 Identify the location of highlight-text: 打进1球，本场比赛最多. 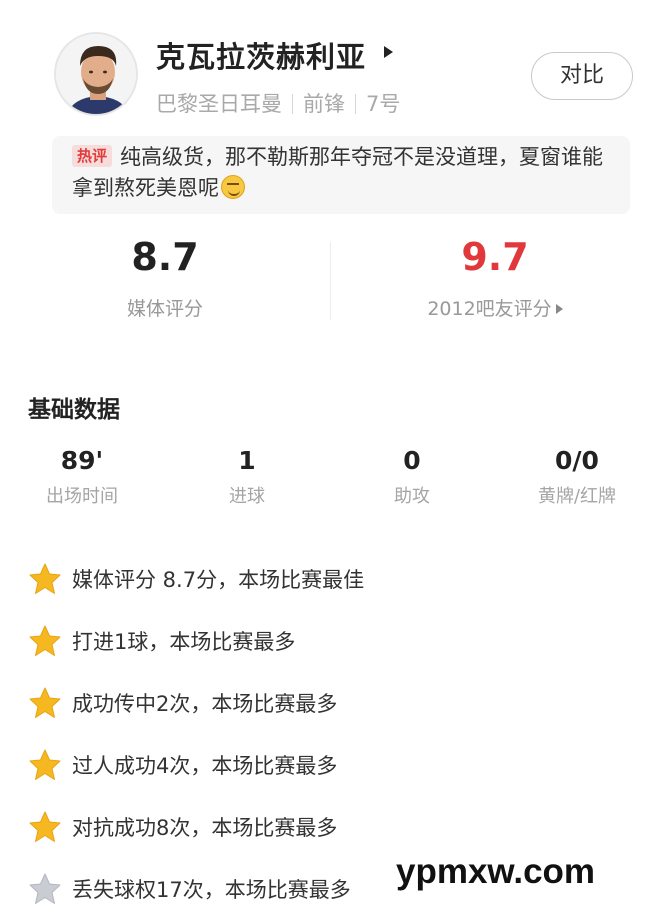
(184, 642).